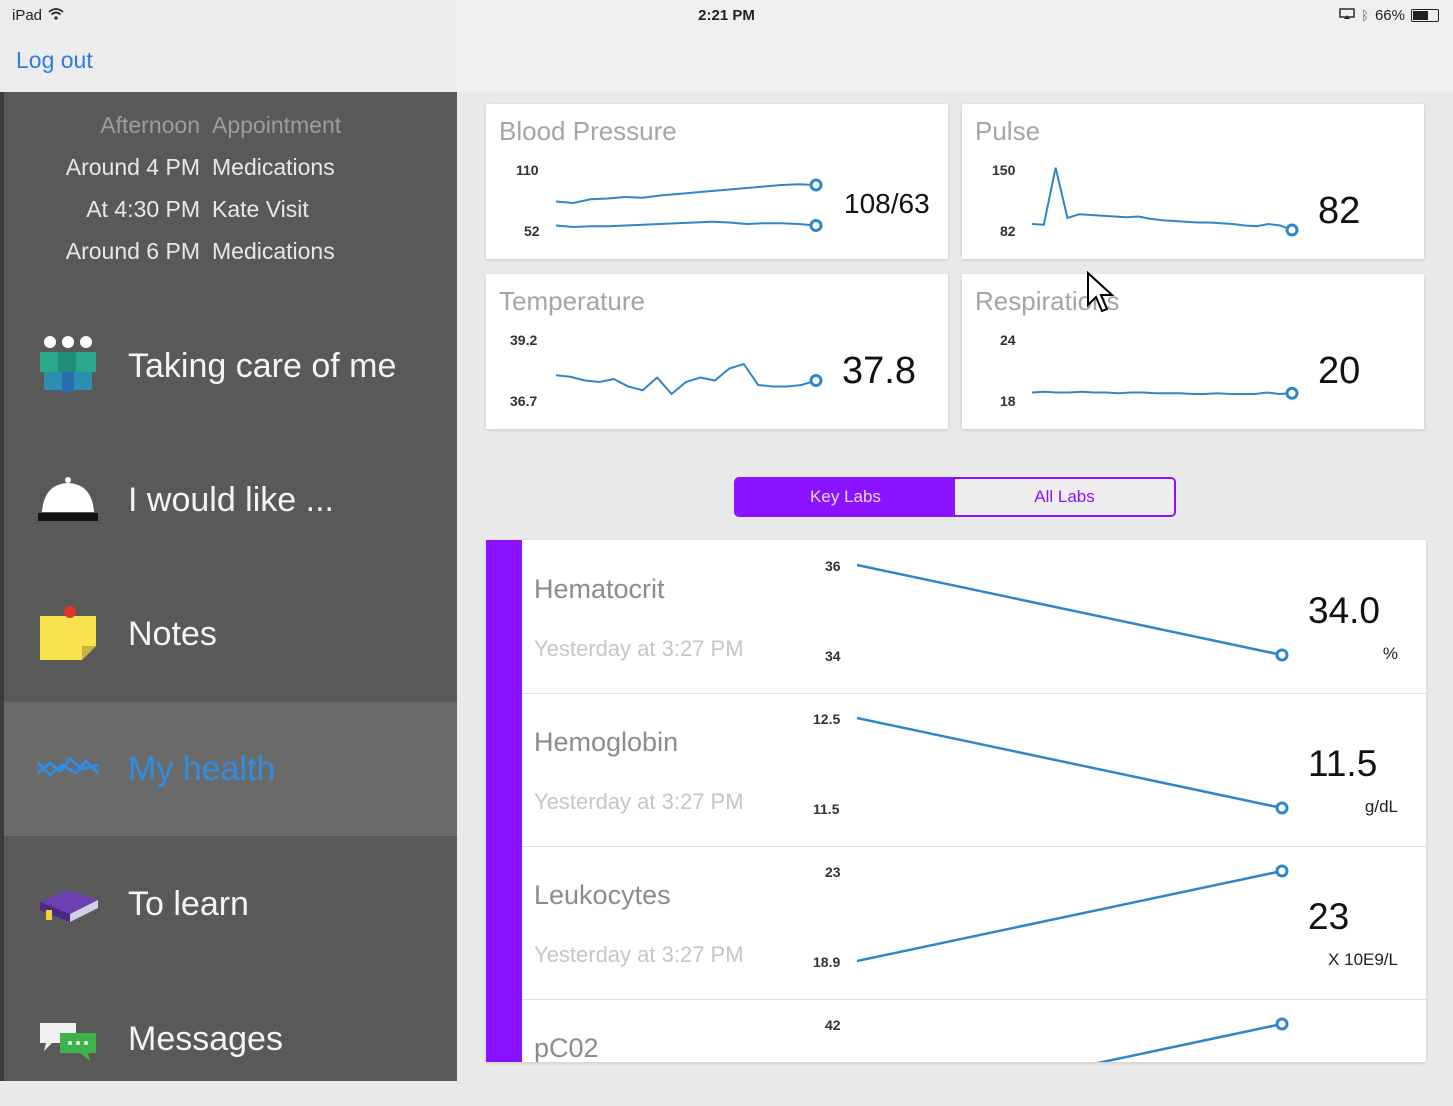 This screenshot has width=1453, height=1106. What do you see at coordinates (1101, 292) in the screenshot?
I see `mouse-cursor-icon` at bounding box center [1101, 292].